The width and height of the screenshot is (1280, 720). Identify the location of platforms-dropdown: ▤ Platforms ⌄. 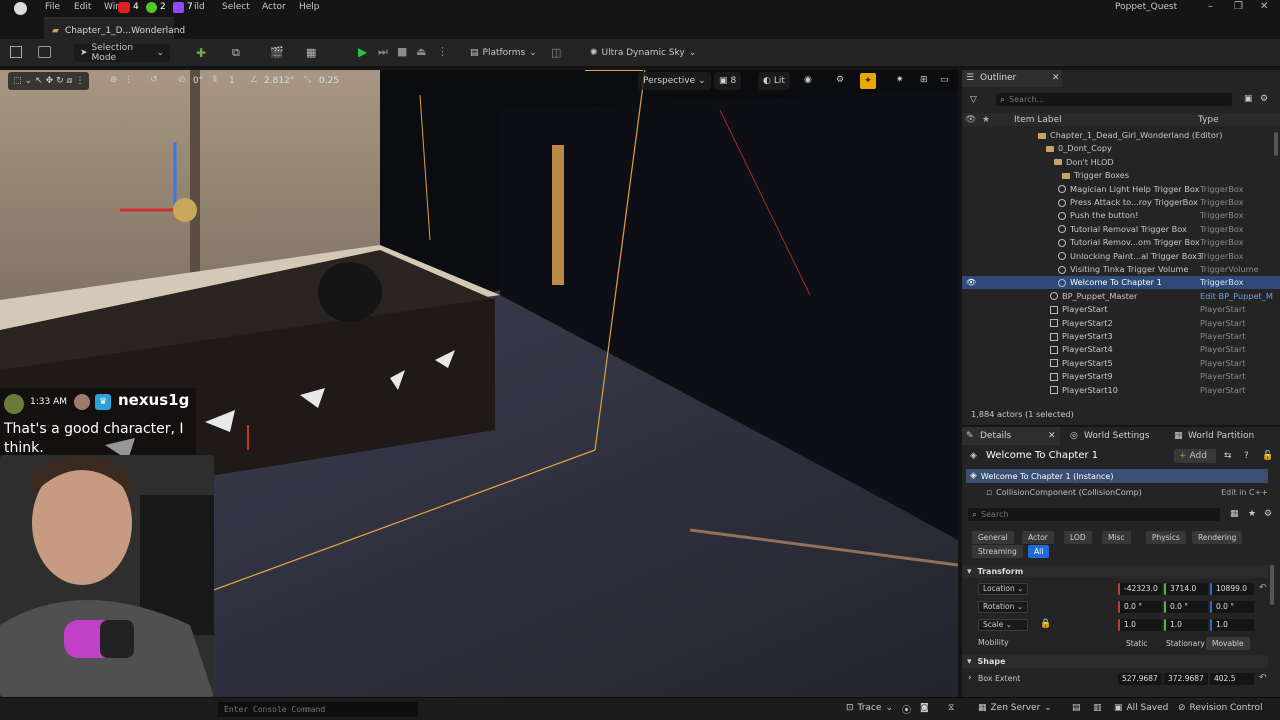
(503, 53).